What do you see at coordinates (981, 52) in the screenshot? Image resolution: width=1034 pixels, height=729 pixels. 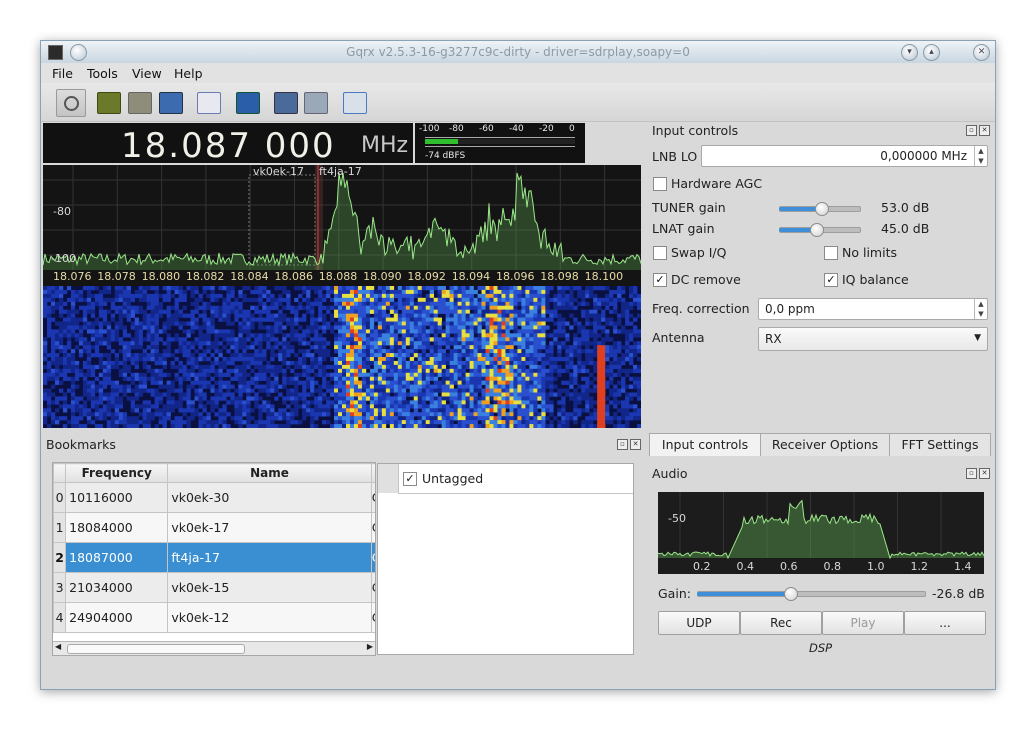 I see `close-button: ✕` at bounding box center [981, 52].